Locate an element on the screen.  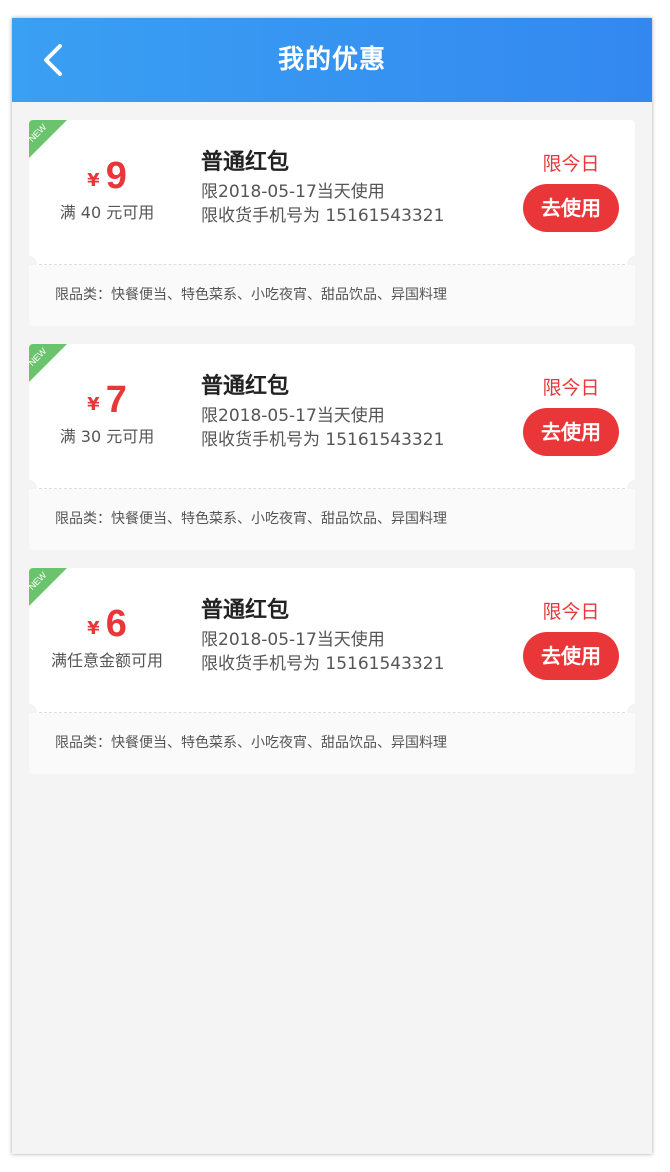
coupon-amount: ¥9 is located at coordinates (107, 176).